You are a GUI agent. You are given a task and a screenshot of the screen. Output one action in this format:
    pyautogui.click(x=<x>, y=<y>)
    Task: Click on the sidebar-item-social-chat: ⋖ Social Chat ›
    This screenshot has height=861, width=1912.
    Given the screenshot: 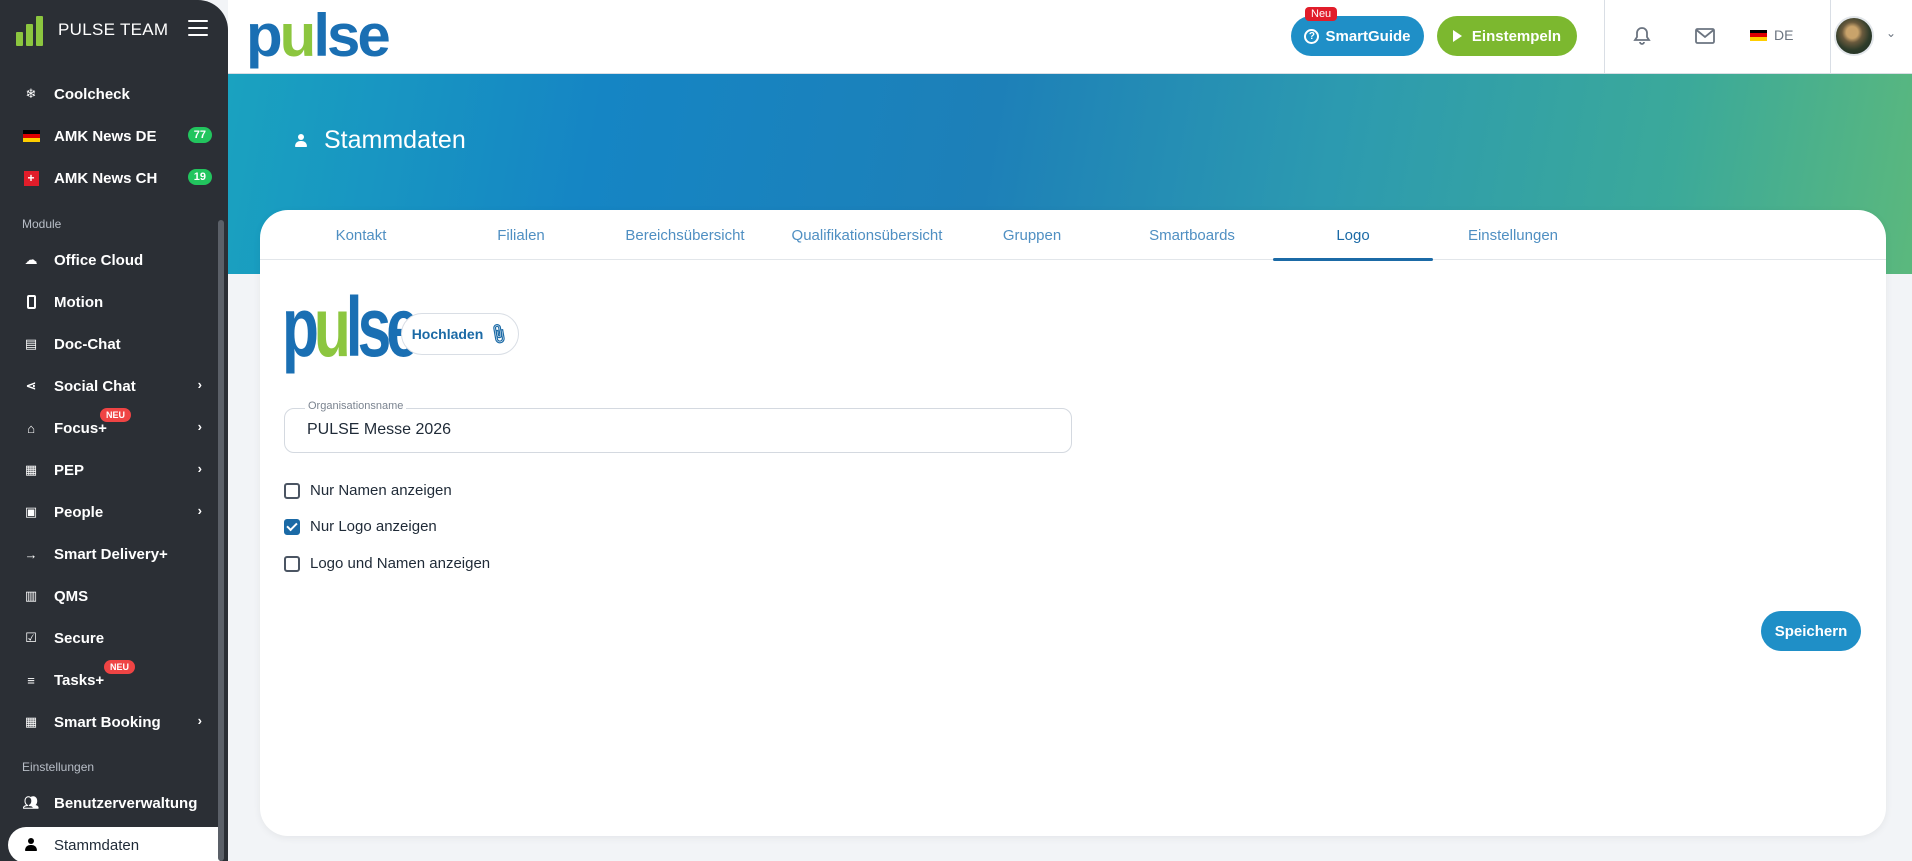 What is the action you would take?
    pyautogui.click(x=110, y=386)
    